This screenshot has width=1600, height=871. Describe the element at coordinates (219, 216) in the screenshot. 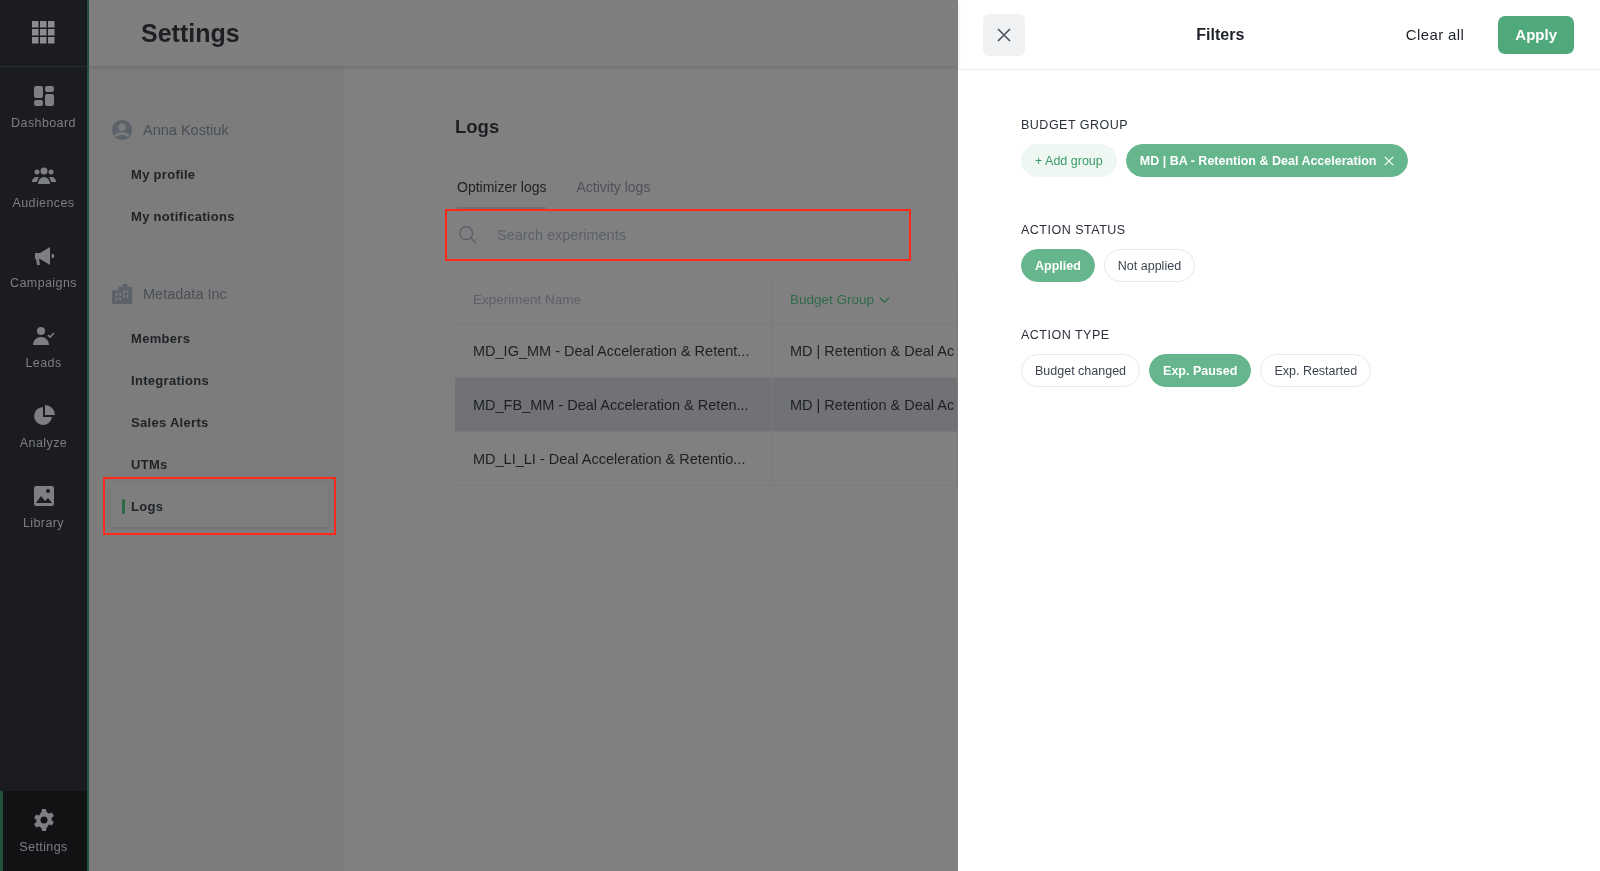

I see `settings-menu-item: My notifications` at that location.